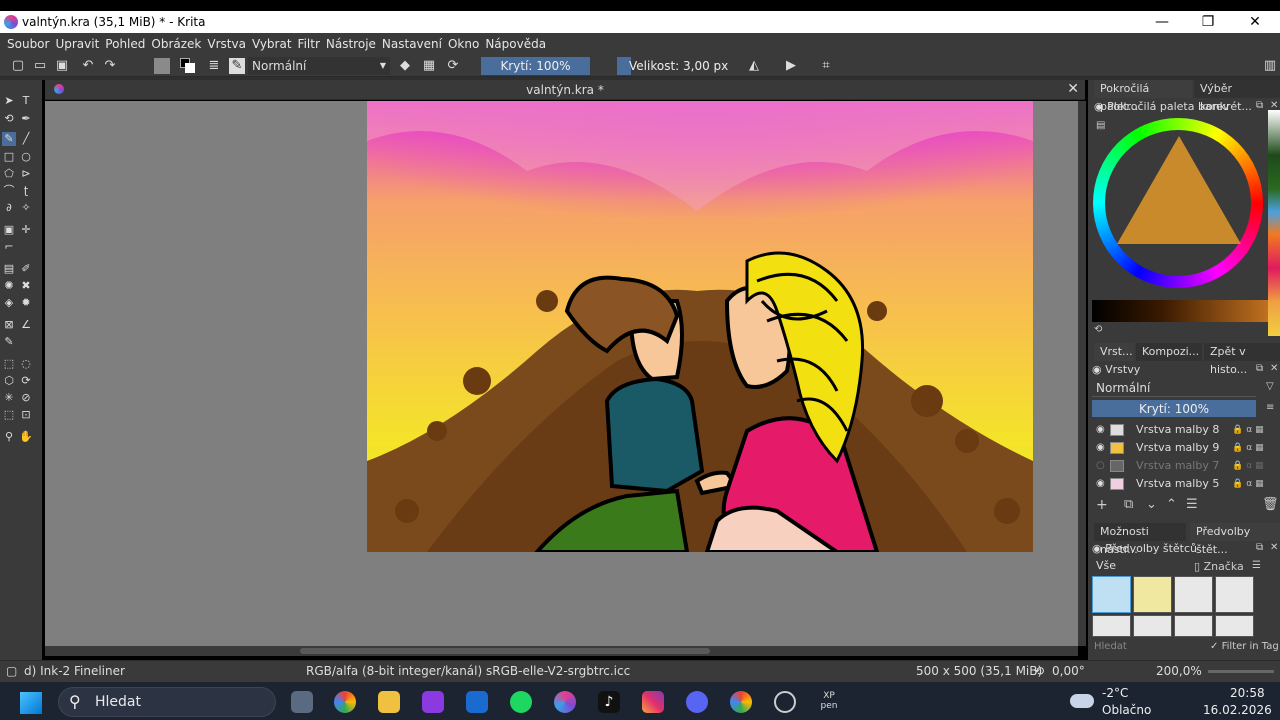  Describe the element at coordinates (188, 66) in the screenshot. I see `fg-bg-color-icon` at that location.